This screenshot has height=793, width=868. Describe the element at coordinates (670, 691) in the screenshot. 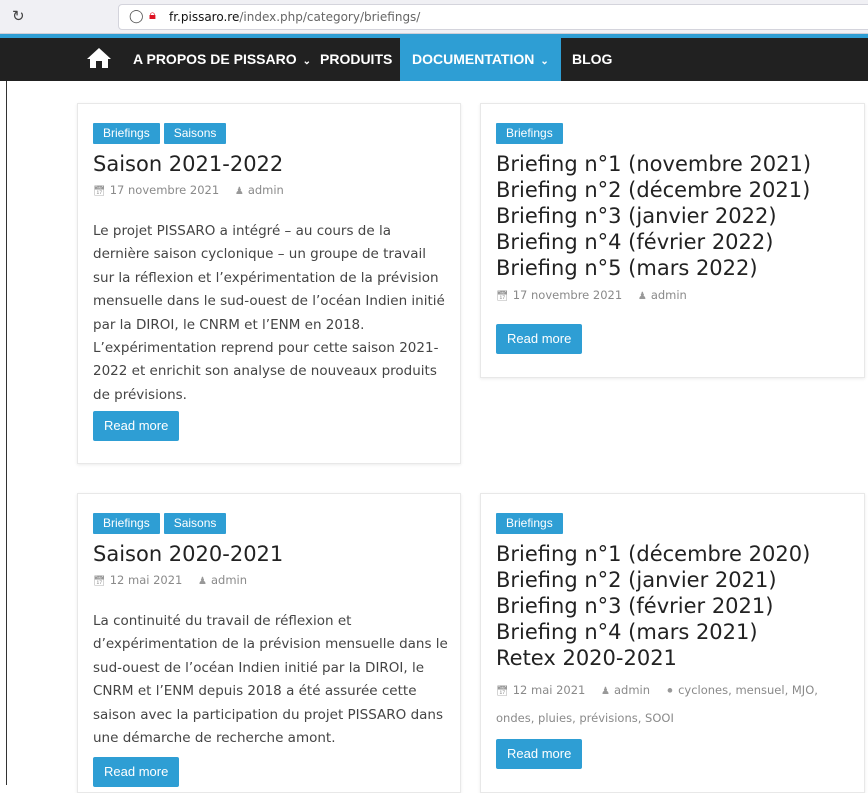

I see `tag-icon: ⚫︎` at that location.